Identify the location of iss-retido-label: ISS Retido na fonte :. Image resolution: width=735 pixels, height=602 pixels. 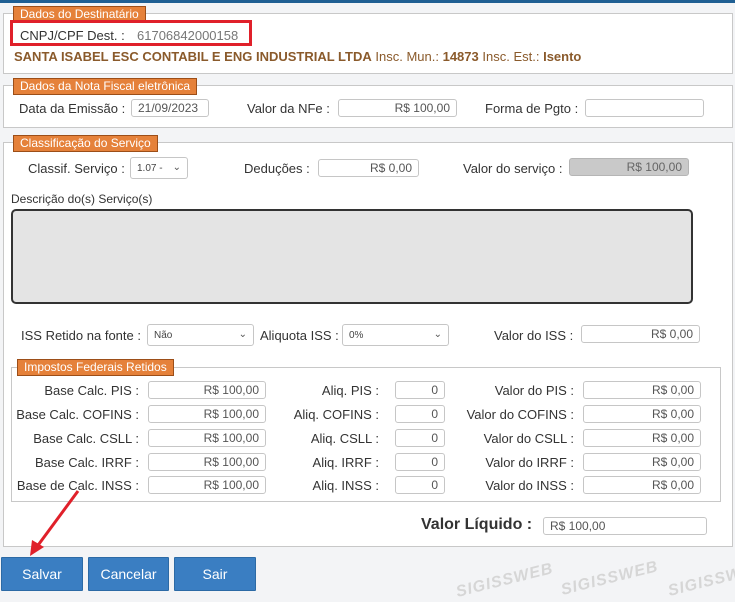
(81, 335).